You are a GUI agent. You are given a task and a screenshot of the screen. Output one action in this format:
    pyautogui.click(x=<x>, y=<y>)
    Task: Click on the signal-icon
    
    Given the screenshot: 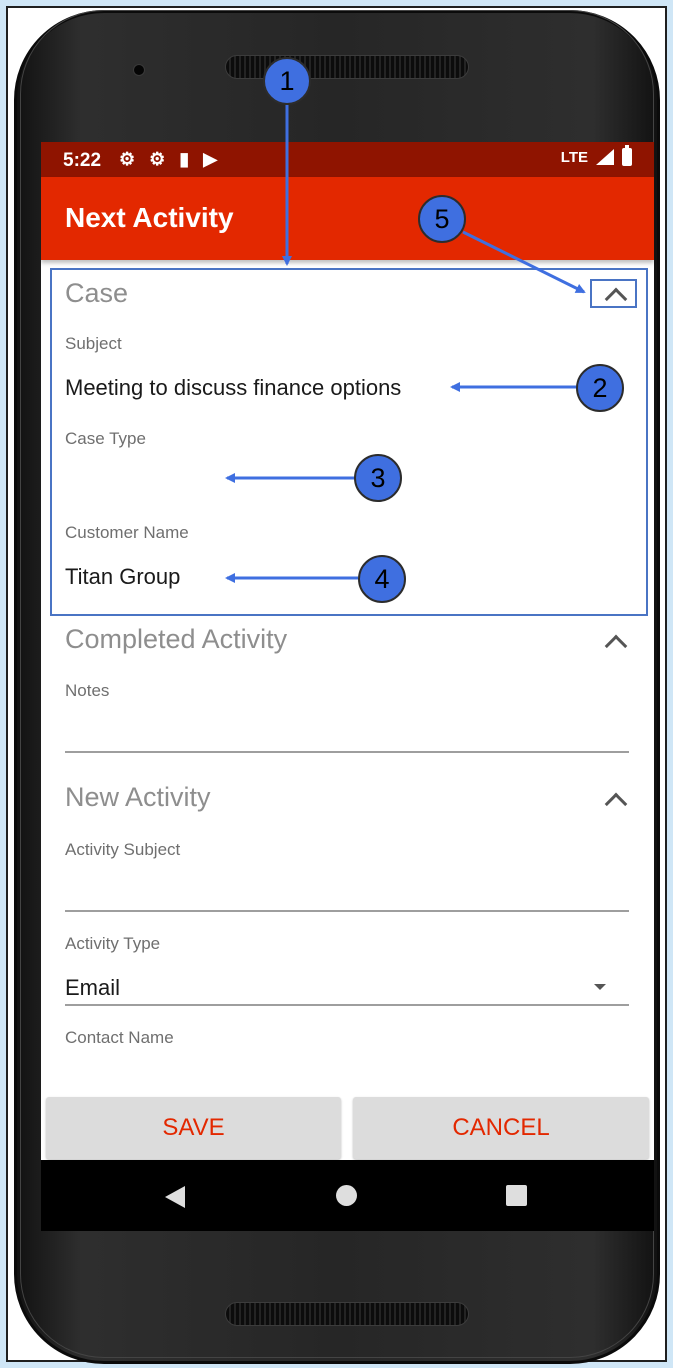 What is the action you would take?
    pyautogui.click(x=605, y=157)
    